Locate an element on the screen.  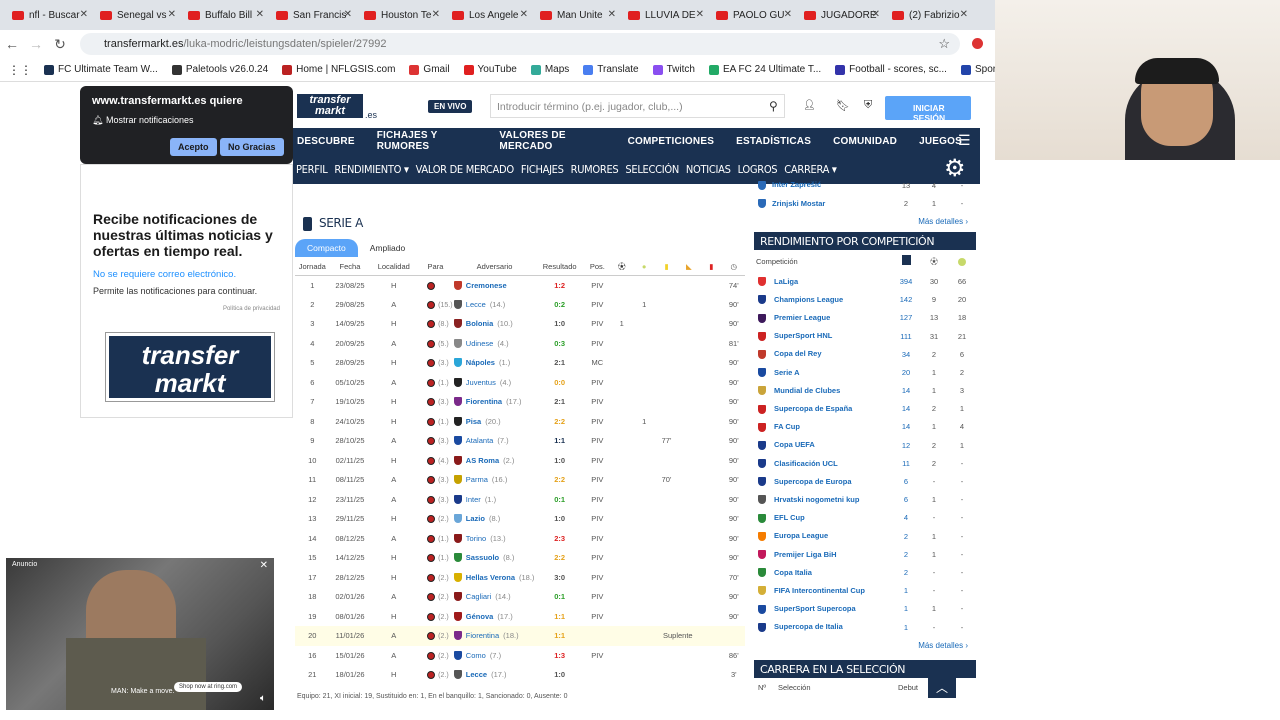
live-button: EN VIVO is located at coordinates (450, 106).